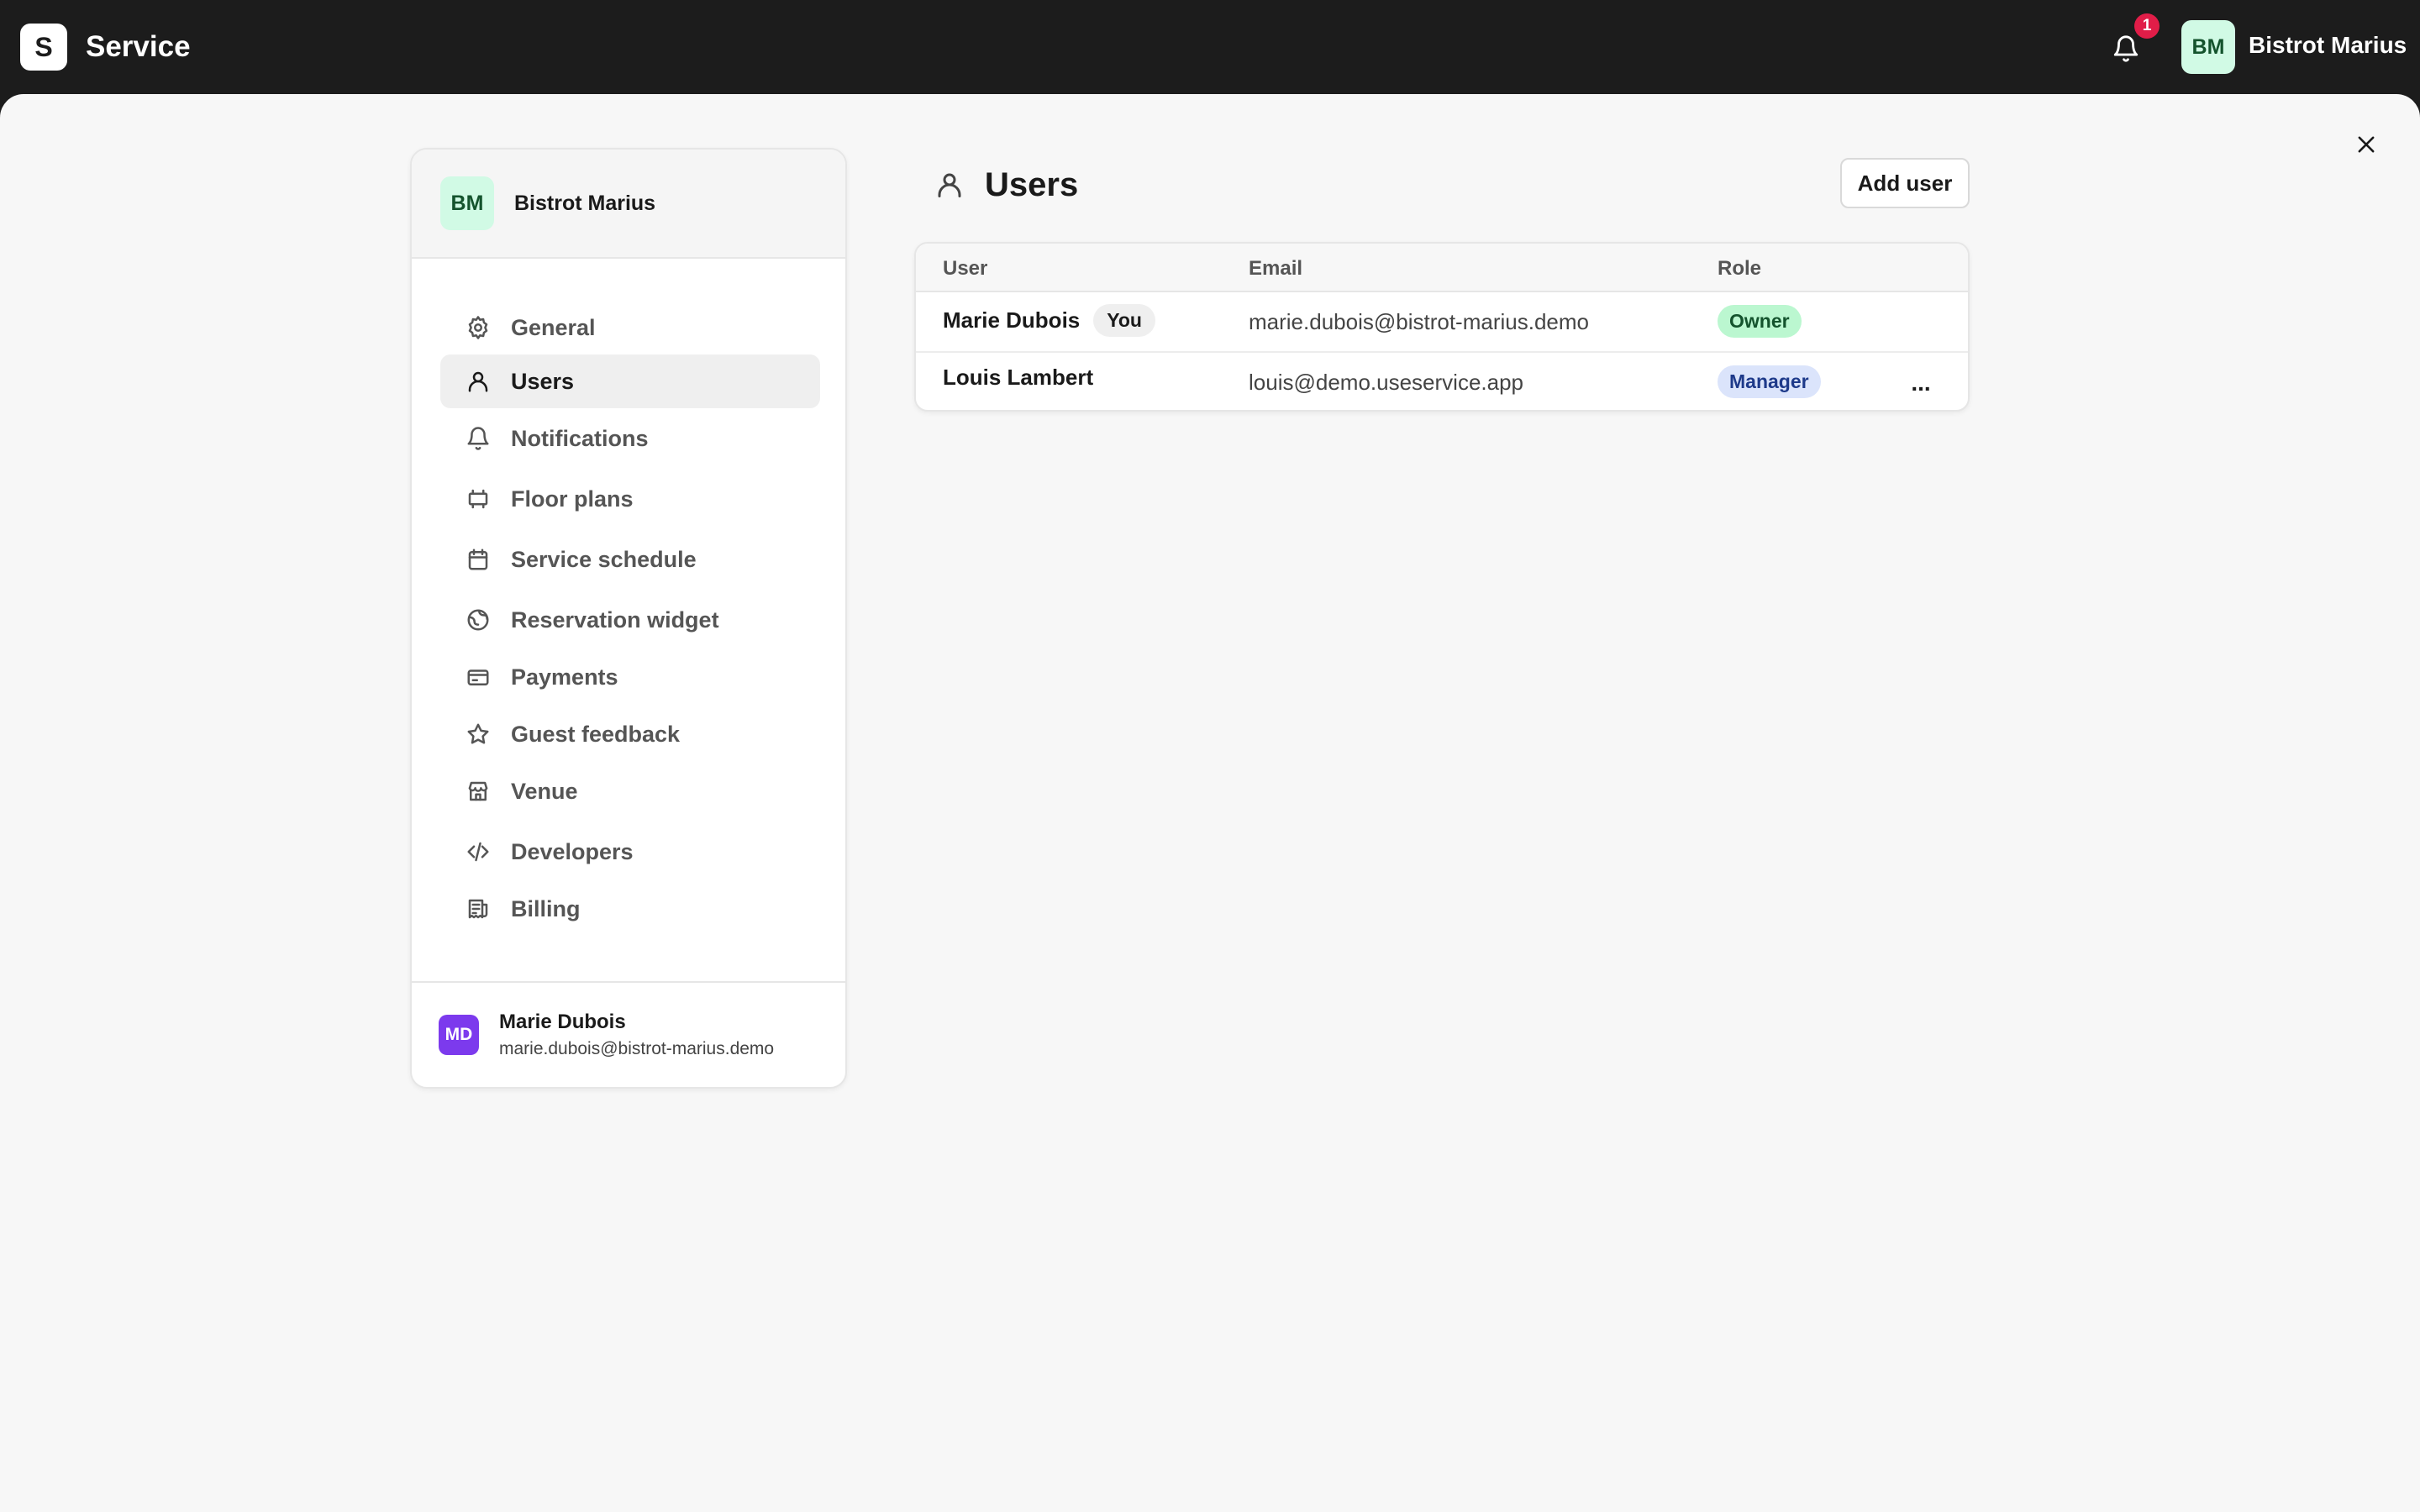 This screenshot has height=1512, width=2420. Describe the element at coordinates (572, 851) in the screenshot. I see `sidebar-item-label: Developers` at that location.